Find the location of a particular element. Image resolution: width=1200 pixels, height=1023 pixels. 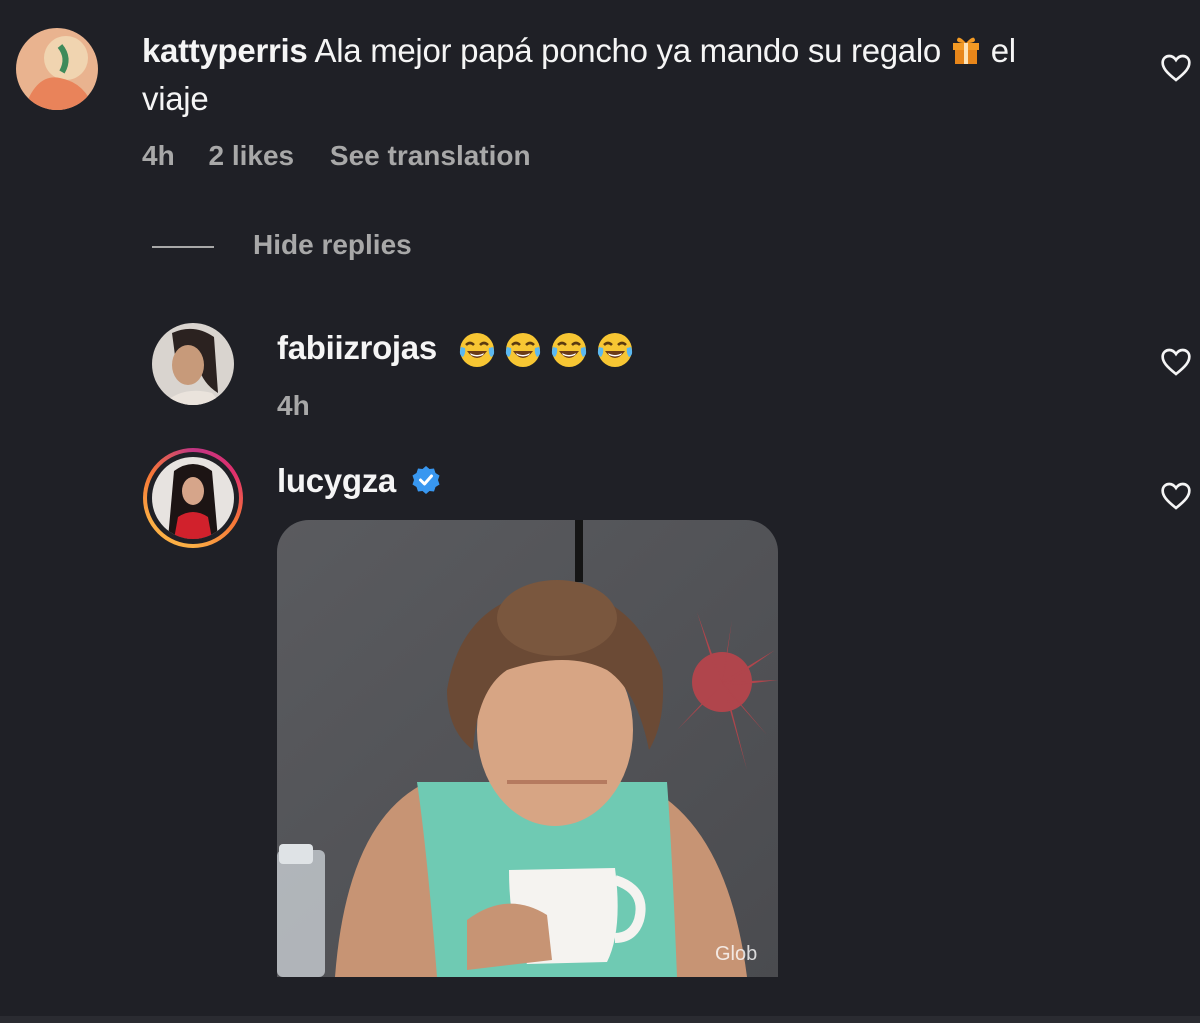

reply-line-lucygza: lucygza is located at coordinates (359, 481).